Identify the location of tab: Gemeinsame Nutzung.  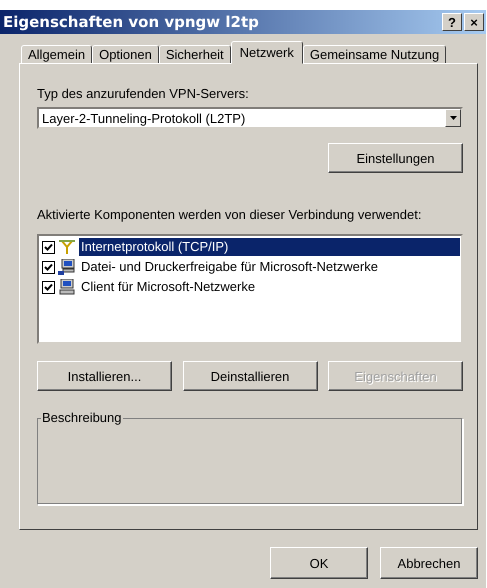
(374, 54).